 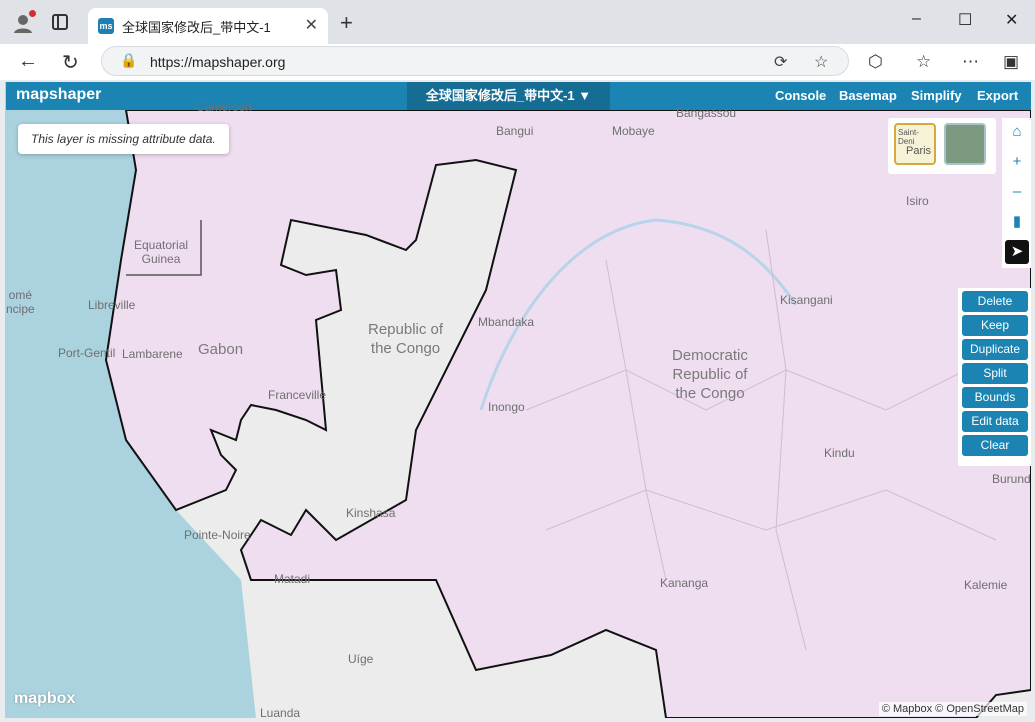 What do you see at coordinates (506, 322) in the screenshot?
I see `label-mbandaka: Mbandaka` at bounding box center [506, 322].